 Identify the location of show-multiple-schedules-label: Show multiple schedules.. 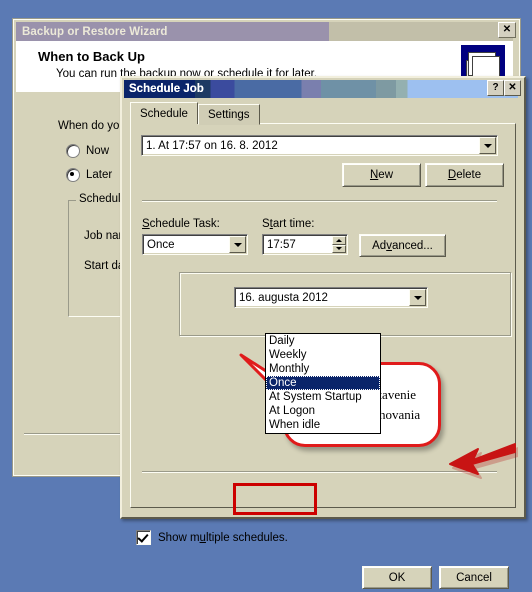
(223, 537).